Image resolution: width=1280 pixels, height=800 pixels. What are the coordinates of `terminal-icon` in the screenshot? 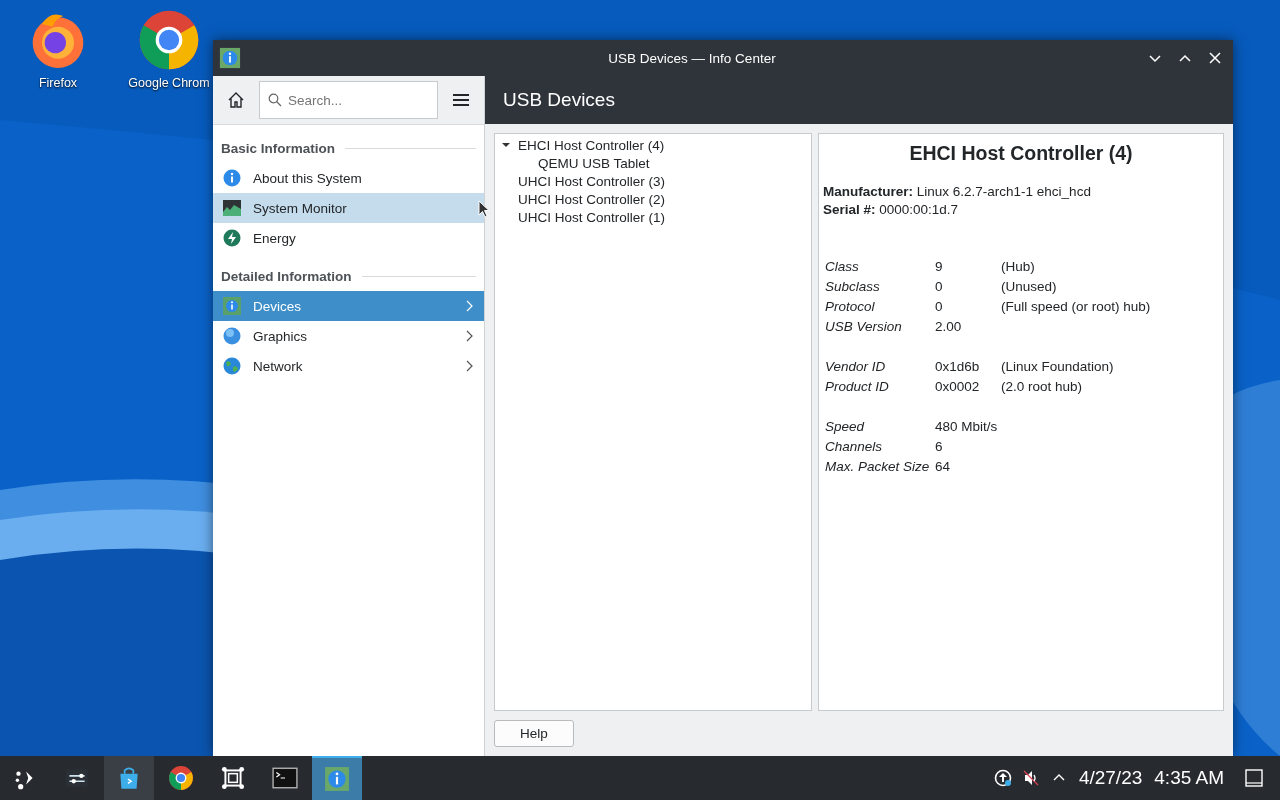 It's located at (285, 778).